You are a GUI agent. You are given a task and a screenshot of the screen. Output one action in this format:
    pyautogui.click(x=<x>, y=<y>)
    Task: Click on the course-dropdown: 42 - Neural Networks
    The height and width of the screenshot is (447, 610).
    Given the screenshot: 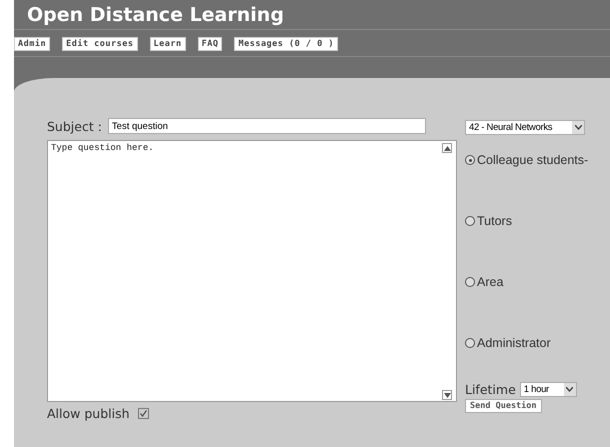 What is the action you would take?
    pyautogui.click(x=525, y=127)
    